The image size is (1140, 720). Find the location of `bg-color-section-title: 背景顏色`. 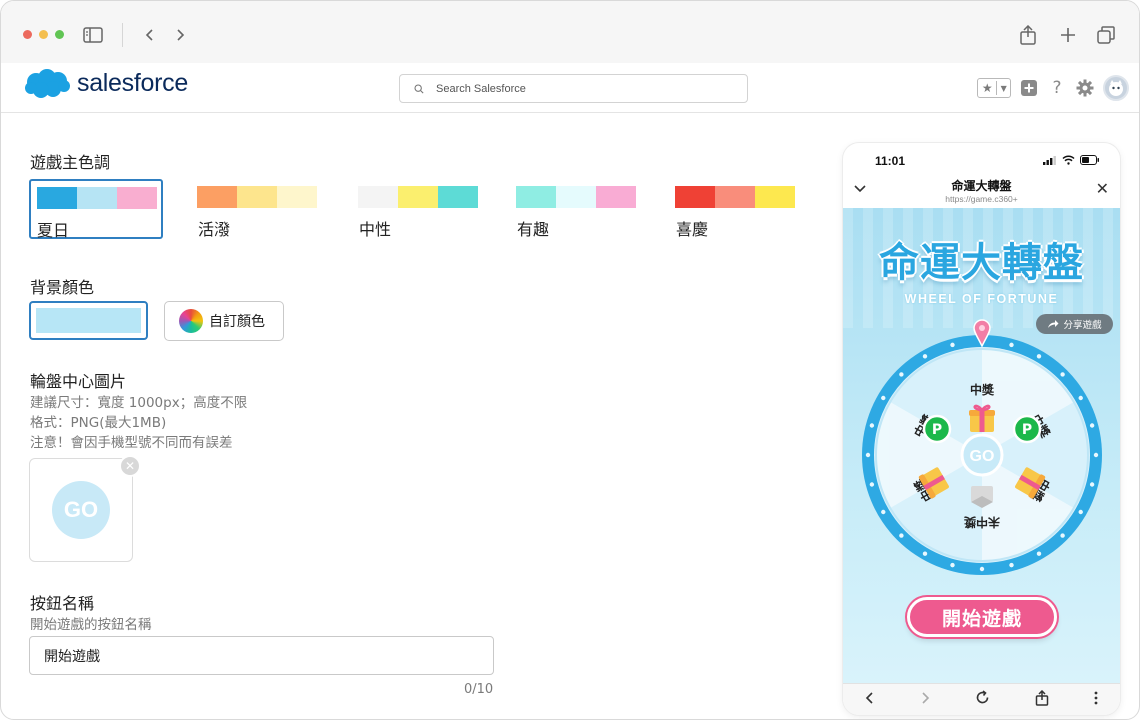

bg-color-section-title: 背景顏色 is located at coordinates (62, 287).